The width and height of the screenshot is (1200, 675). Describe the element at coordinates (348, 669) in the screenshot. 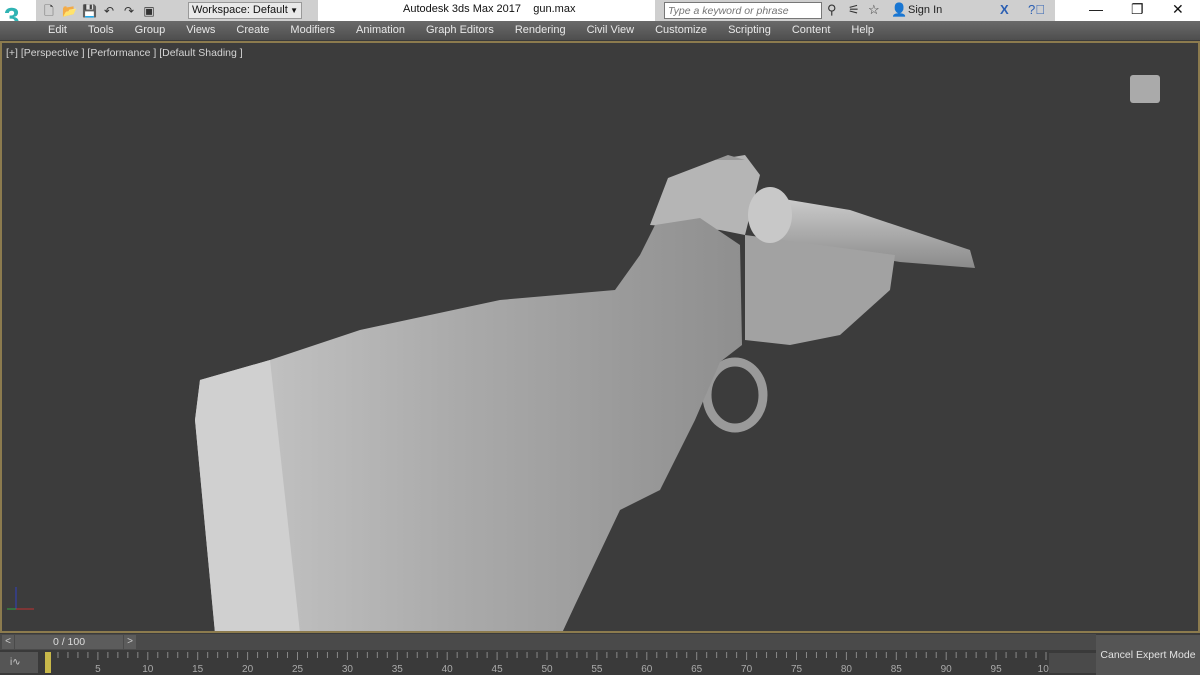

I see `timeline-tick-label: 30` at that location.